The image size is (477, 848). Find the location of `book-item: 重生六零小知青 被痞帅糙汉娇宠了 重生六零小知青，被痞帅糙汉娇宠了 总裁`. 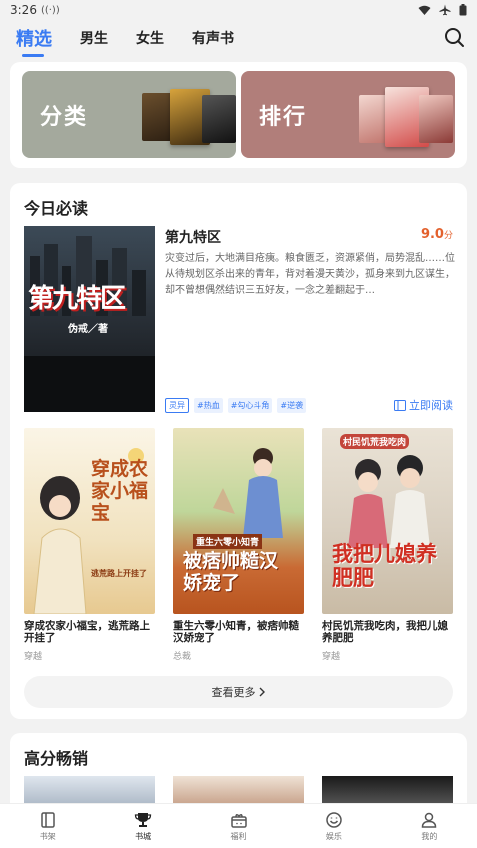

book-item: 重生六零小知青 被痞帅糙汉娇宠了 重生六零小知青，被痞帅糙汉娇宠了 总裁 is located at coordinates (238, 545).